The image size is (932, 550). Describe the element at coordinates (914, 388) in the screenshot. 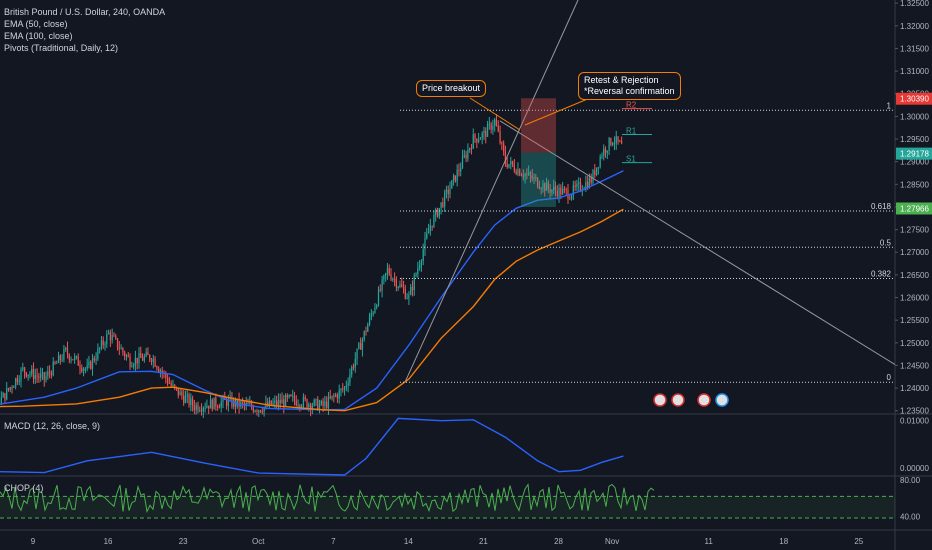

I see `price-tick-label: 1.24000` at that location.